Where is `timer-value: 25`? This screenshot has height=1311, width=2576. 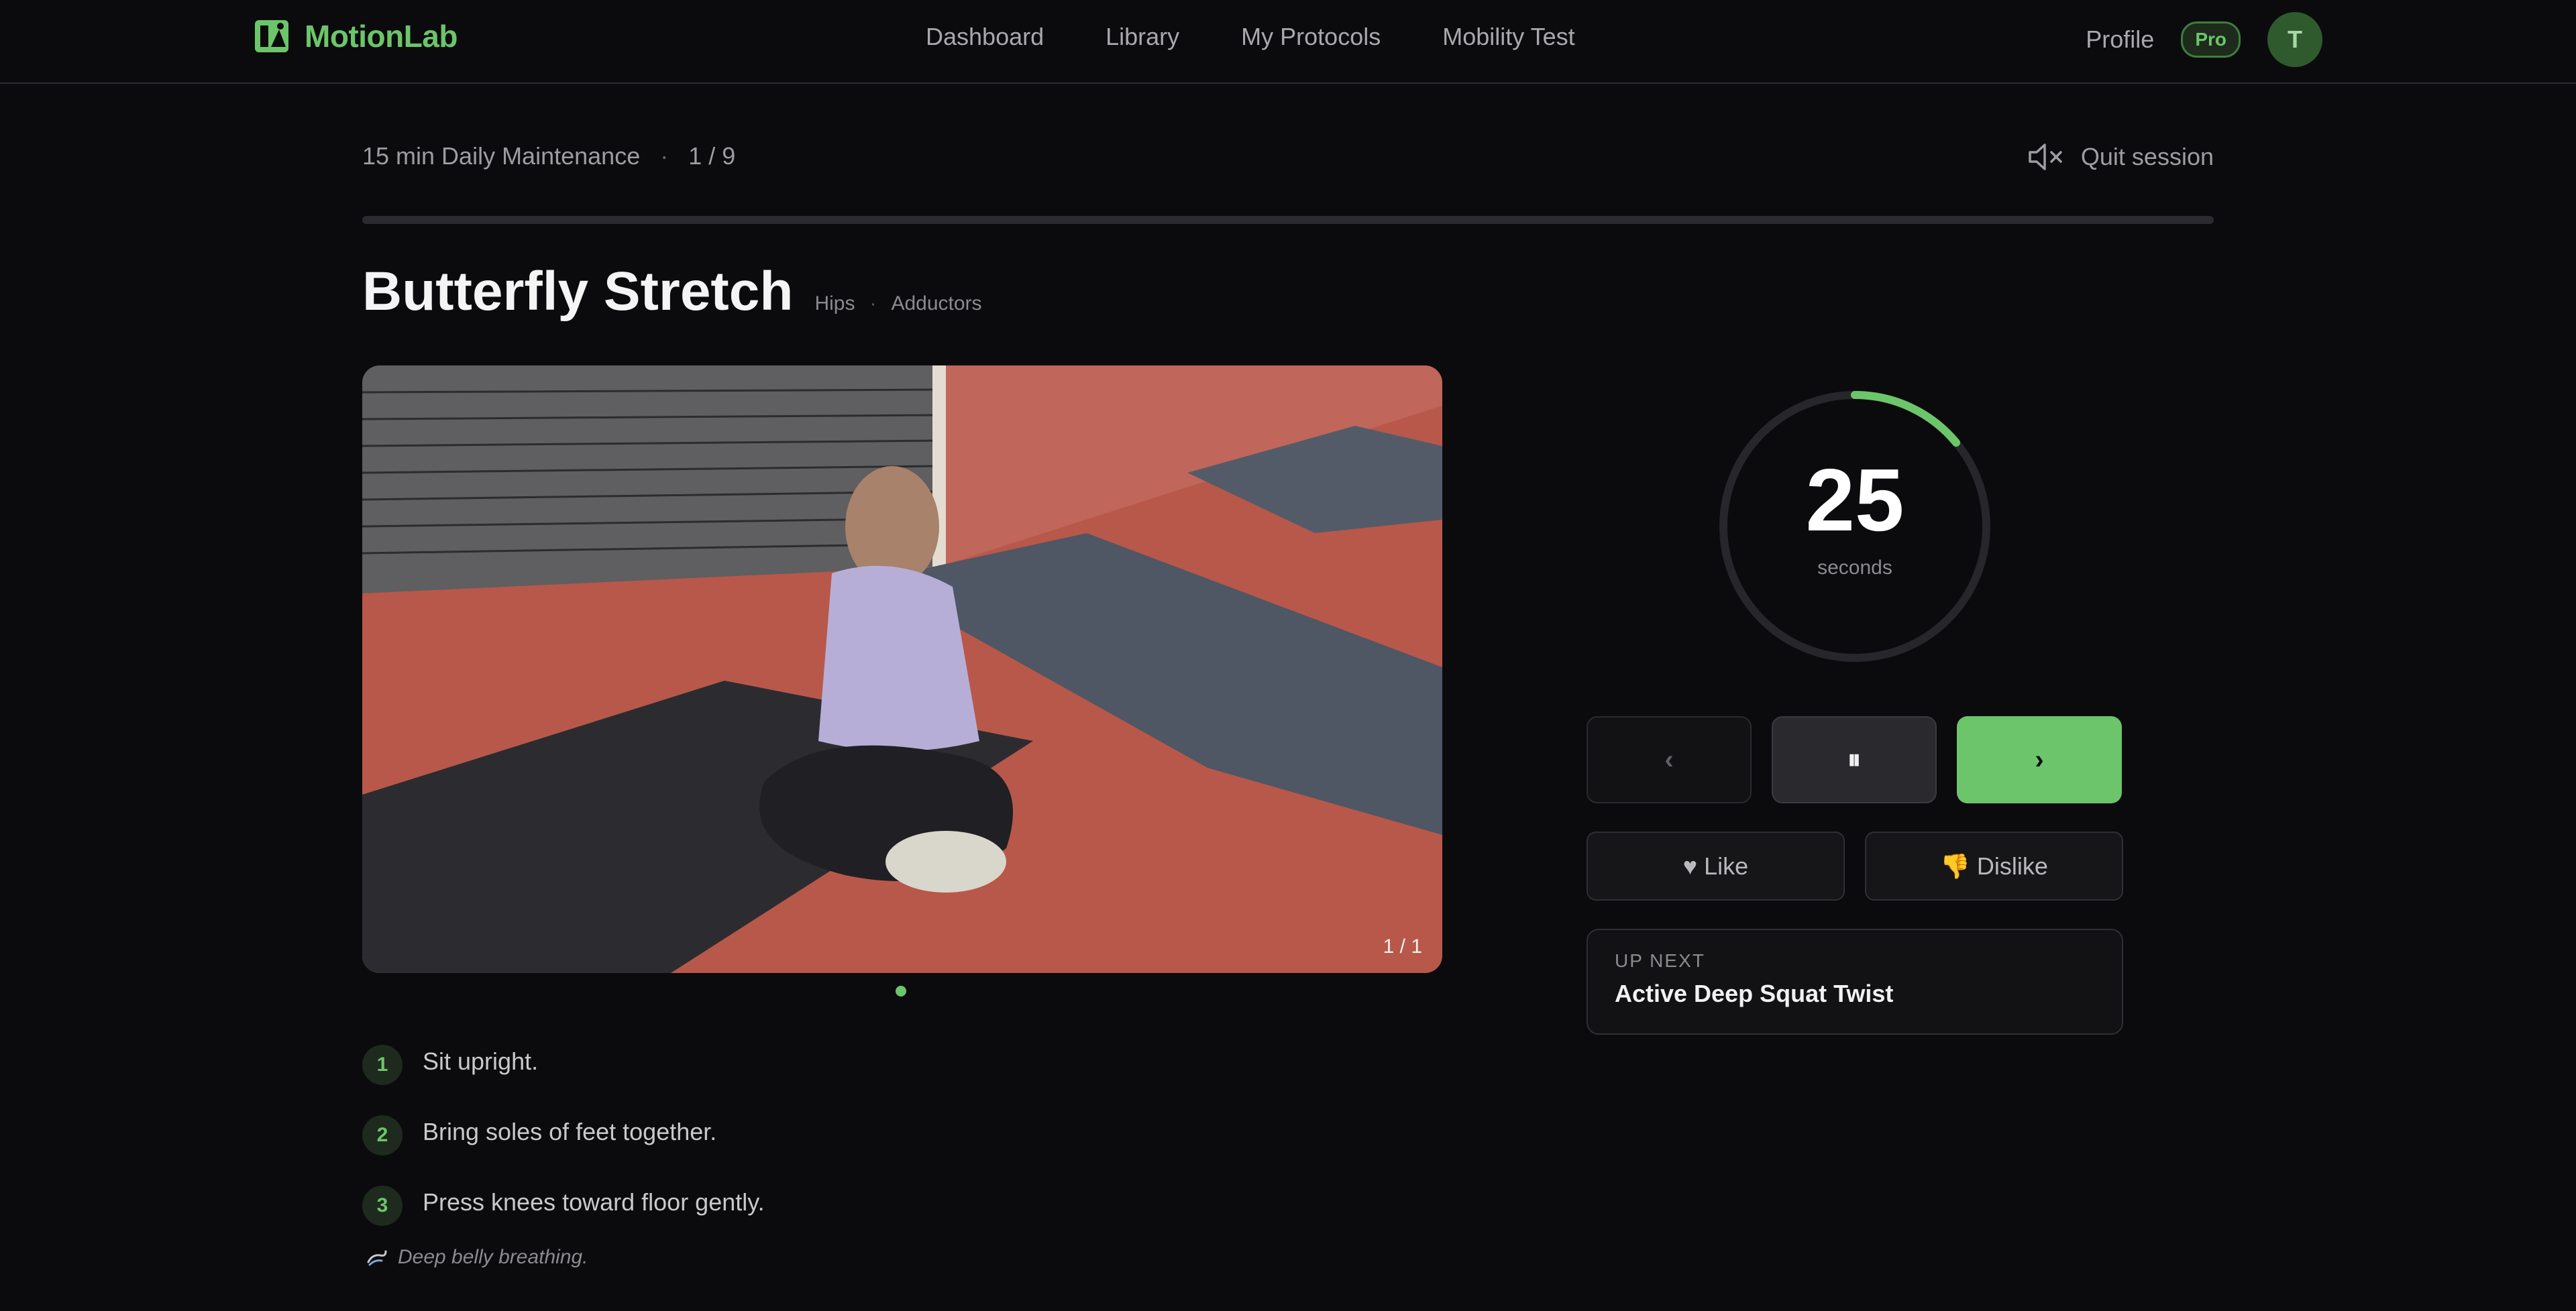 timer-value: 25 is located at coordinates (1854, 500).